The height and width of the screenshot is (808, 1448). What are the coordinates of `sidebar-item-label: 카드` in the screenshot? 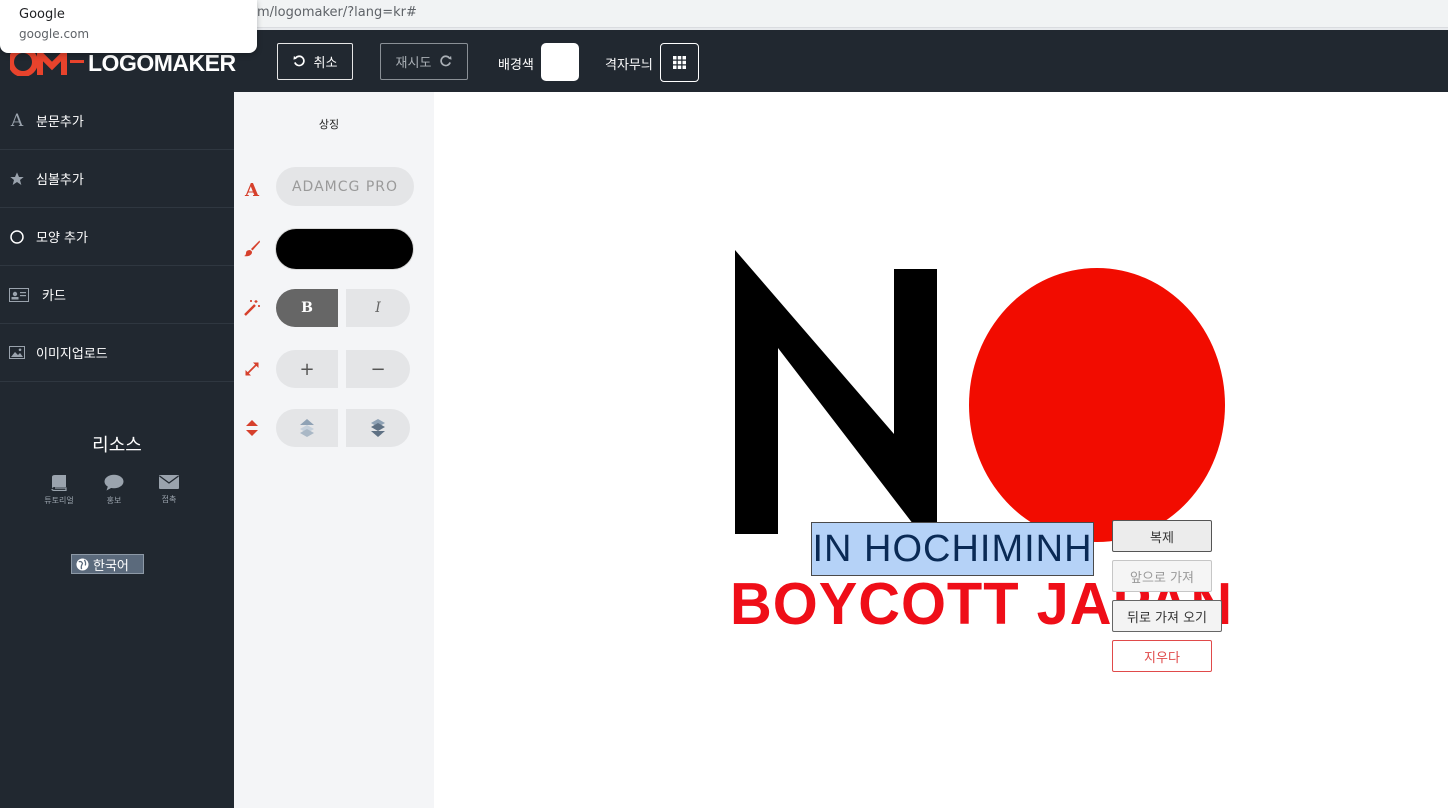 It's located at (54, 296).